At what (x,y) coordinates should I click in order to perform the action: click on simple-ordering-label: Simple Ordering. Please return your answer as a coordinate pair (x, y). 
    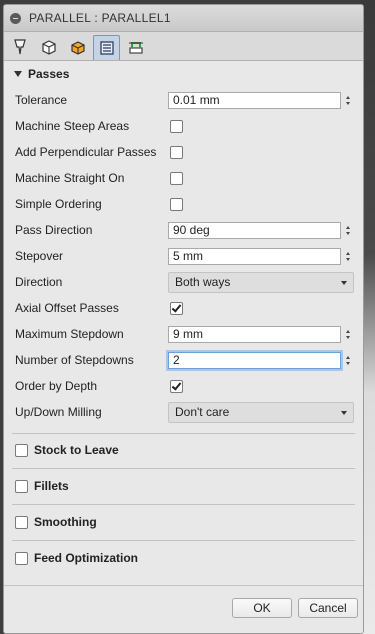
    Looking at the image, I should click on (58, 204).